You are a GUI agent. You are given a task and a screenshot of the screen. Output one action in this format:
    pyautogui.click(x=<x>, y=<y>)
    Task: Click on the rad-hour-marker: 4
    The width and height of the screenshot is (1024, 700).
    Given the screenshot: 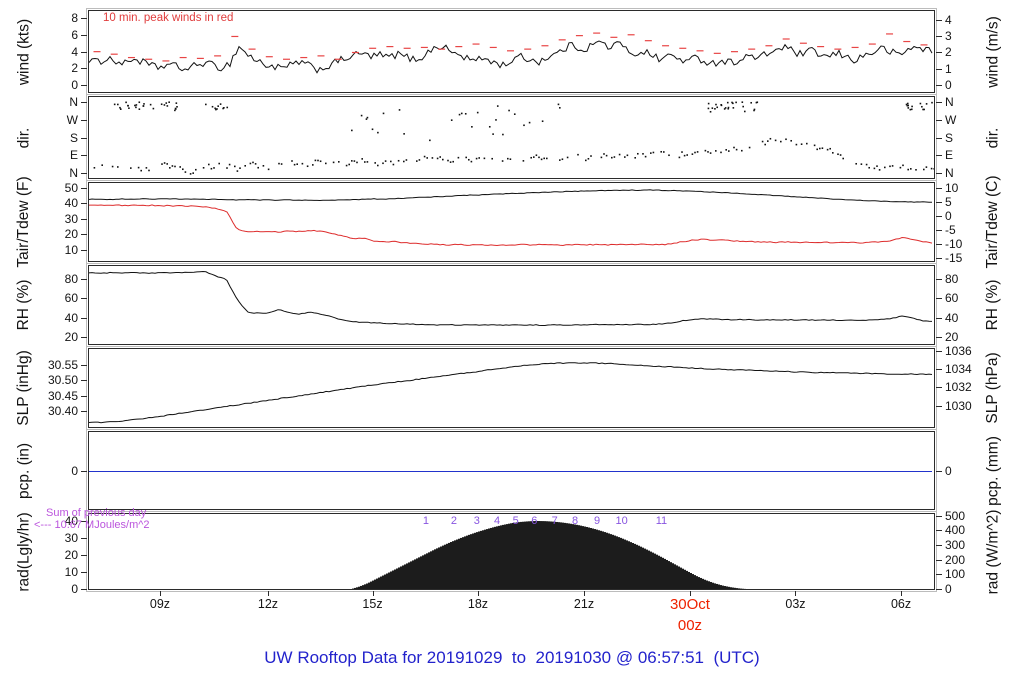 What is the action you would take?
    pyautogui.click(x=497, y=521)
    